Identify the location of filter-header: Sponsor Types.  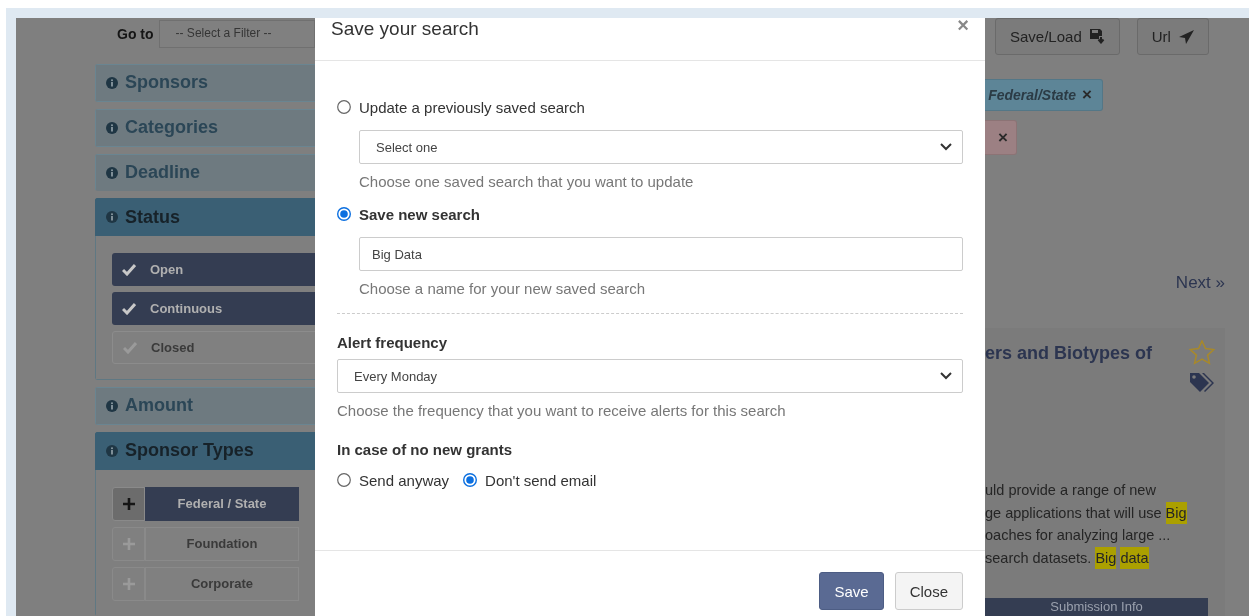
(205, 450).